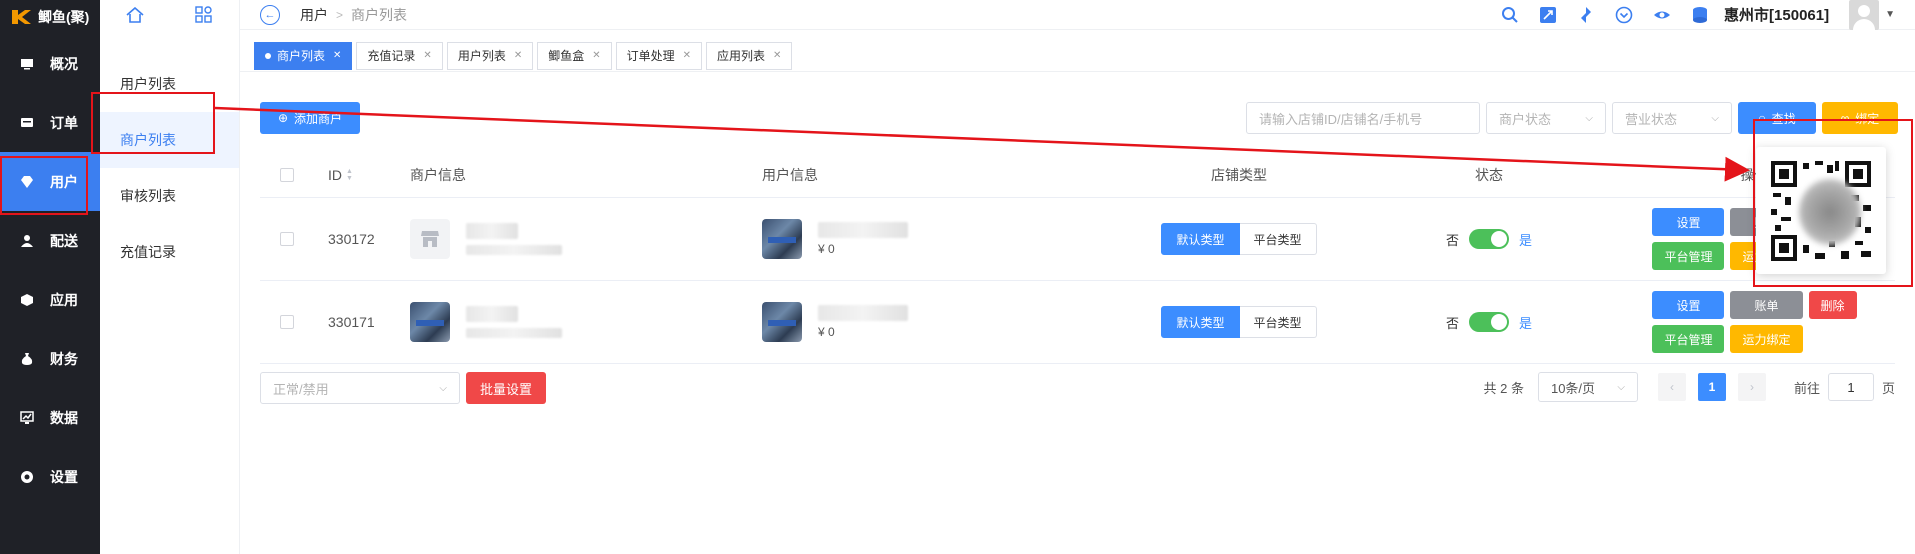 Image resolution: width=1915 pixels, height=554 pixels. I want to click on page-number-button: 1, so click(1711, 387).